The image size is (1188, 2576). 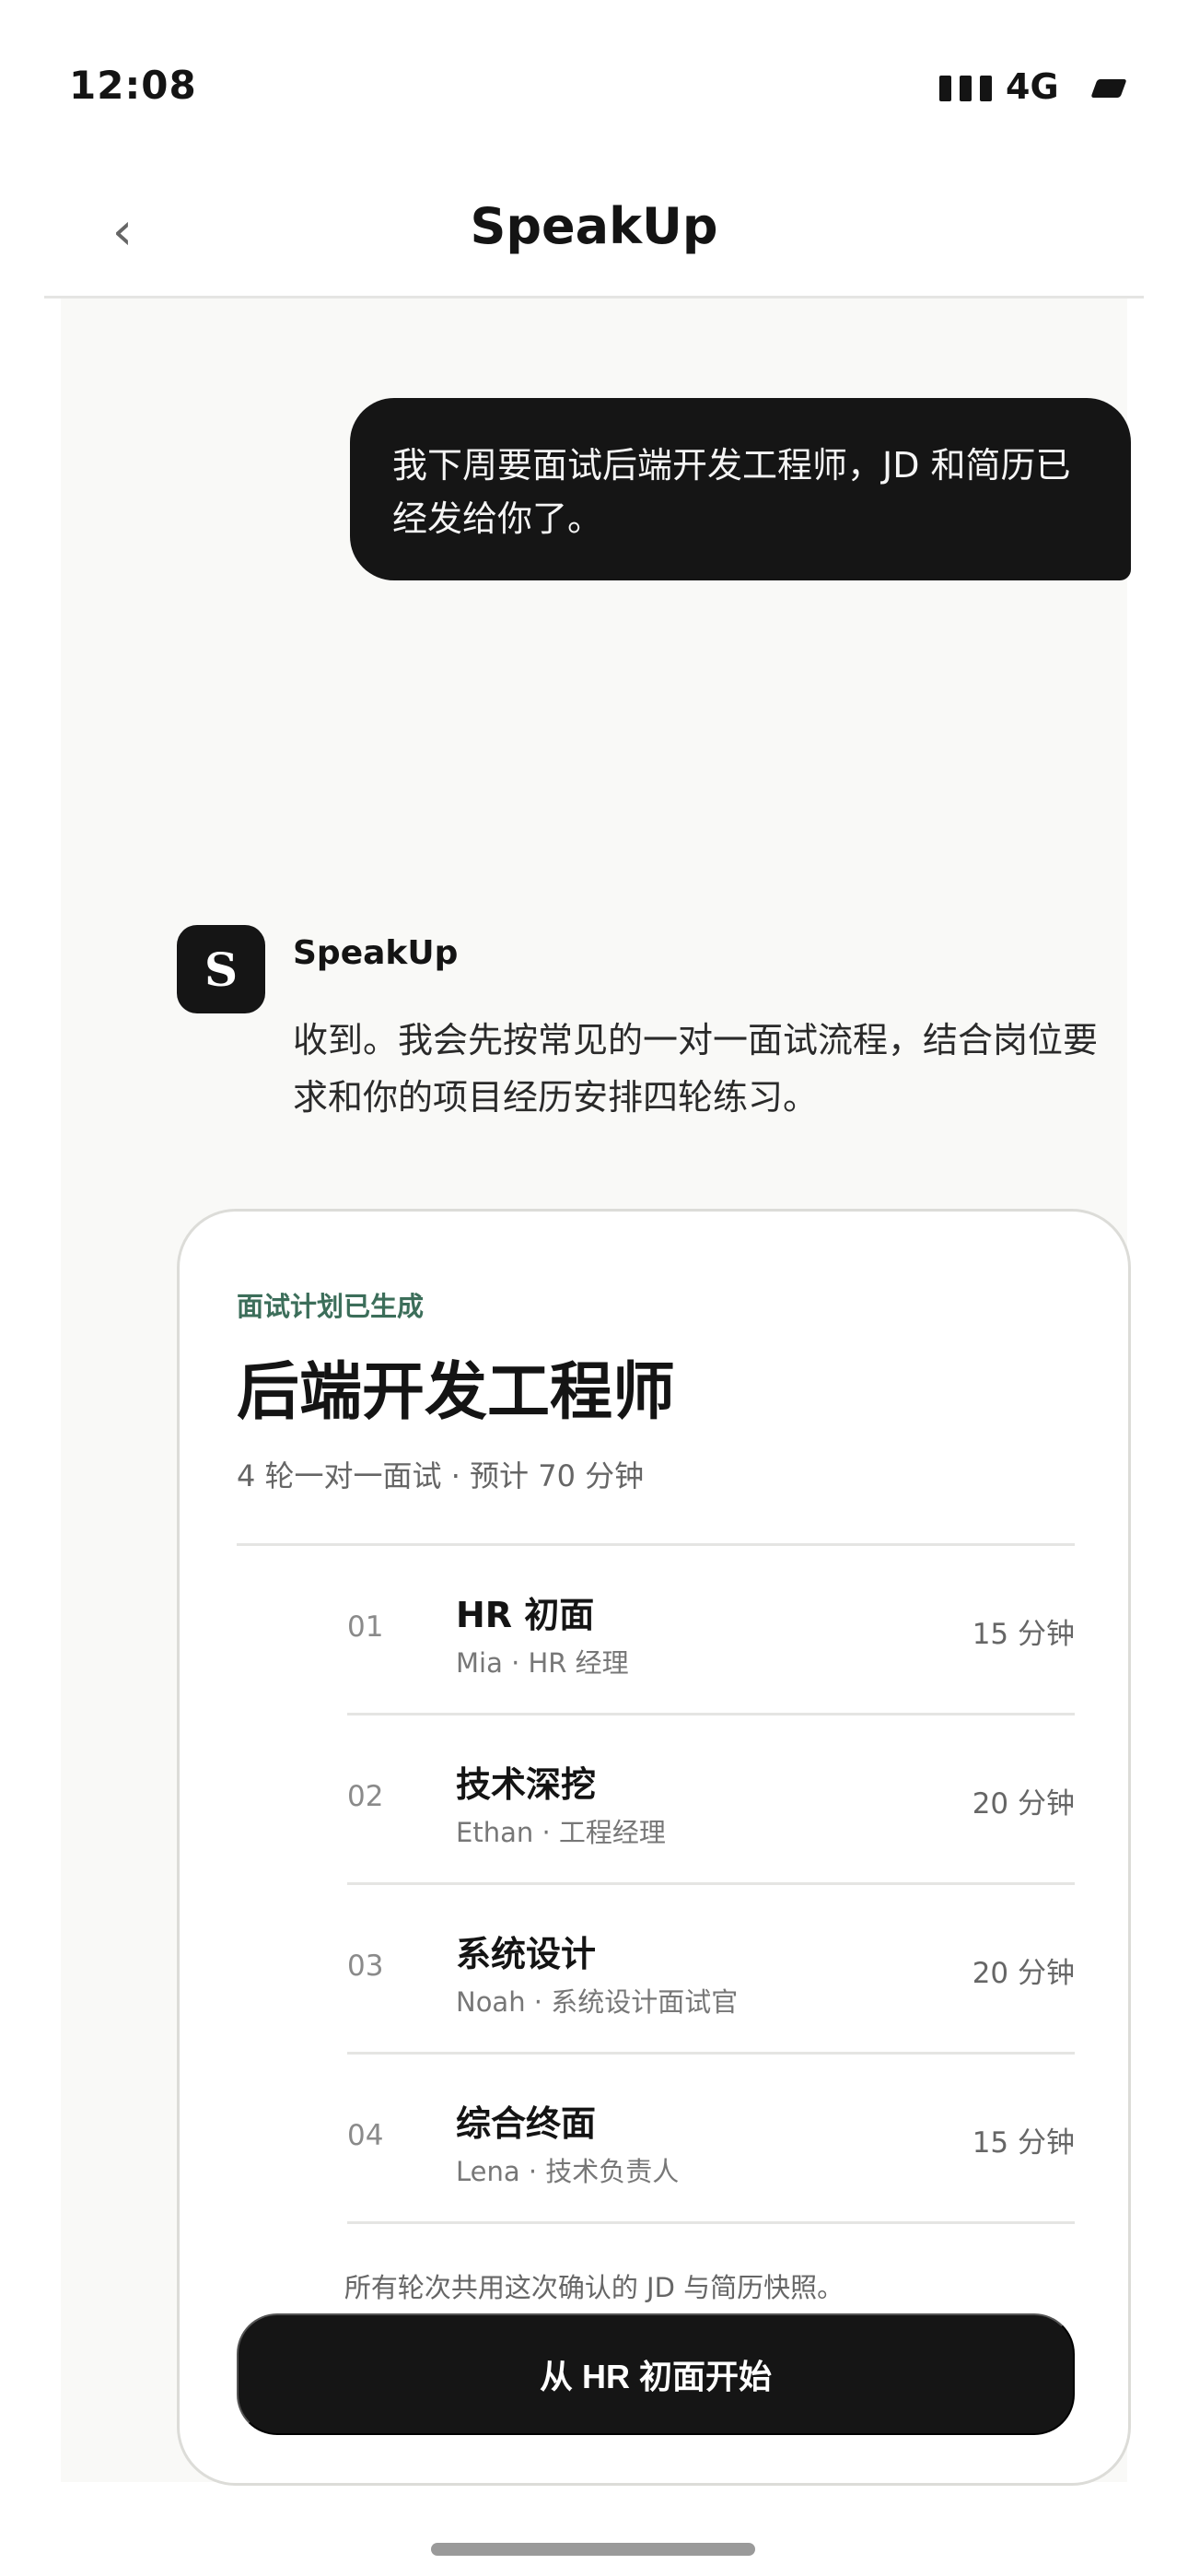 I want to click on network-label: 4G, so click(x=1032, y=86).